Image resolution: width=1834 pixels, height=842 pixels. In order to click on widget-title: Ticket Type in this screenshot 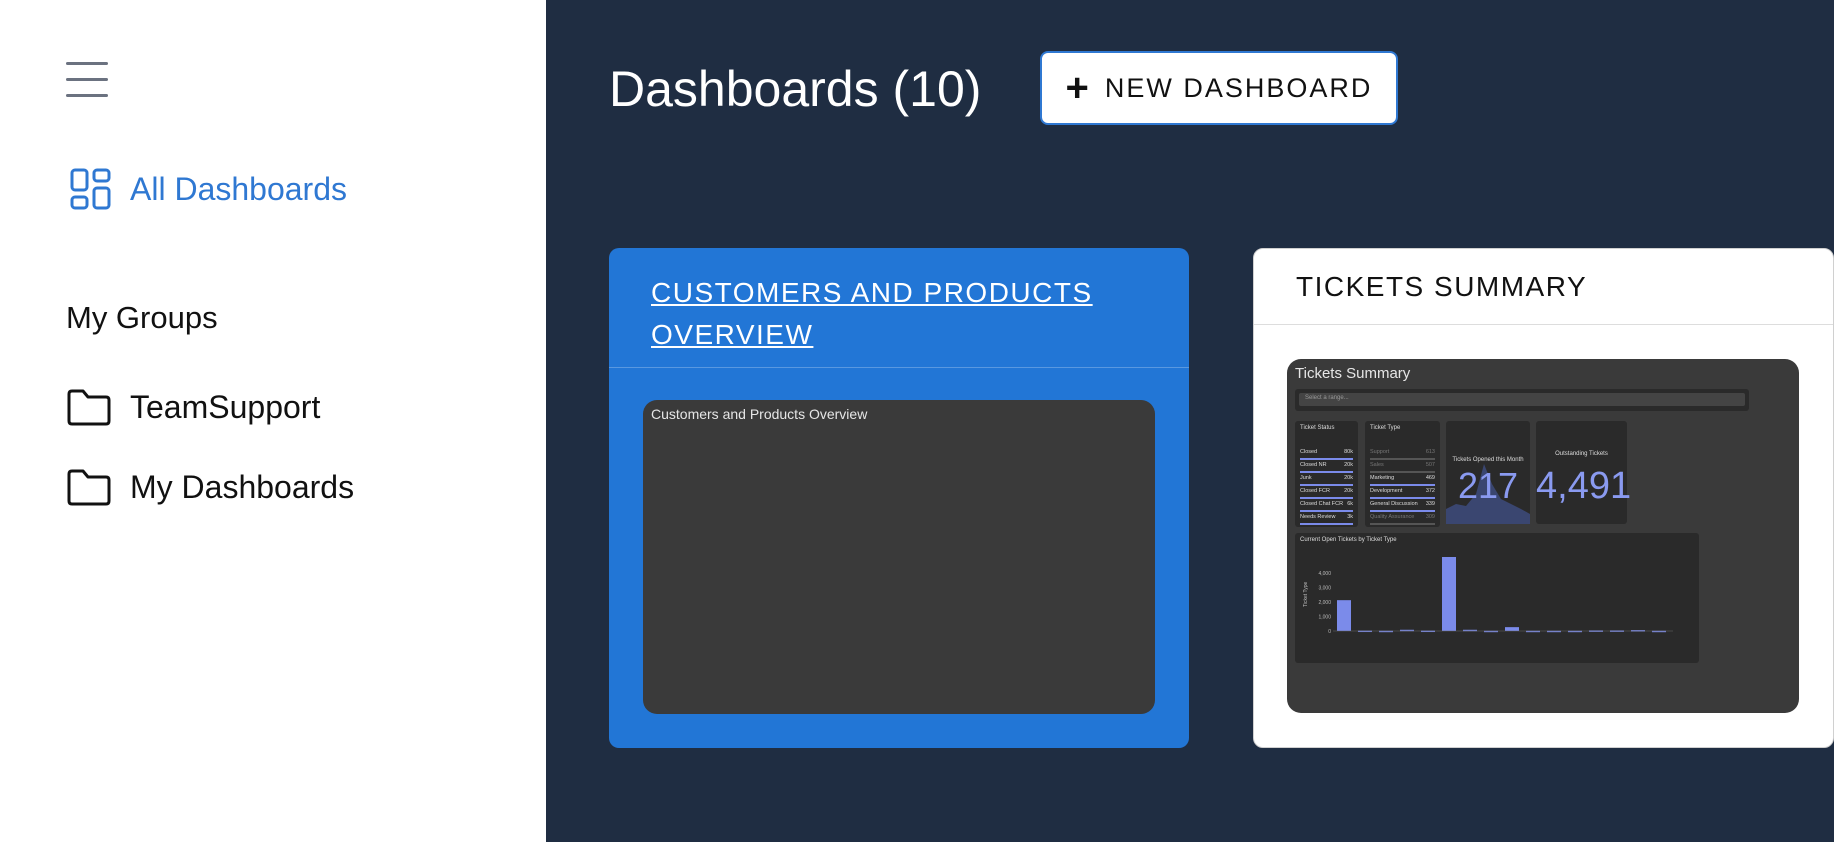, I will do `click(1385, 428)`.